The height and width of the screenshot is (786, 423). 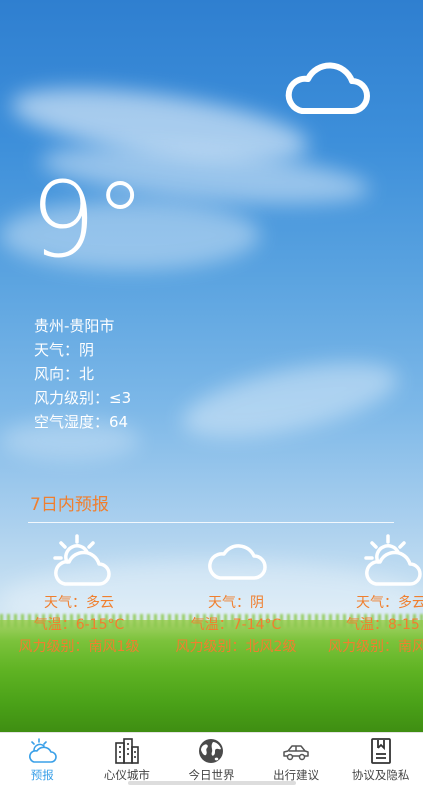 I want to click on tab-travel: 出行建议, so click(x=296, y=759).